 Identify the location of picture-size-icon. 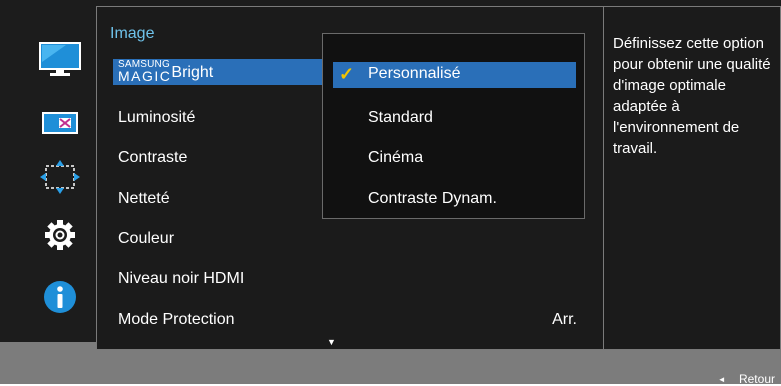
(60, 123).